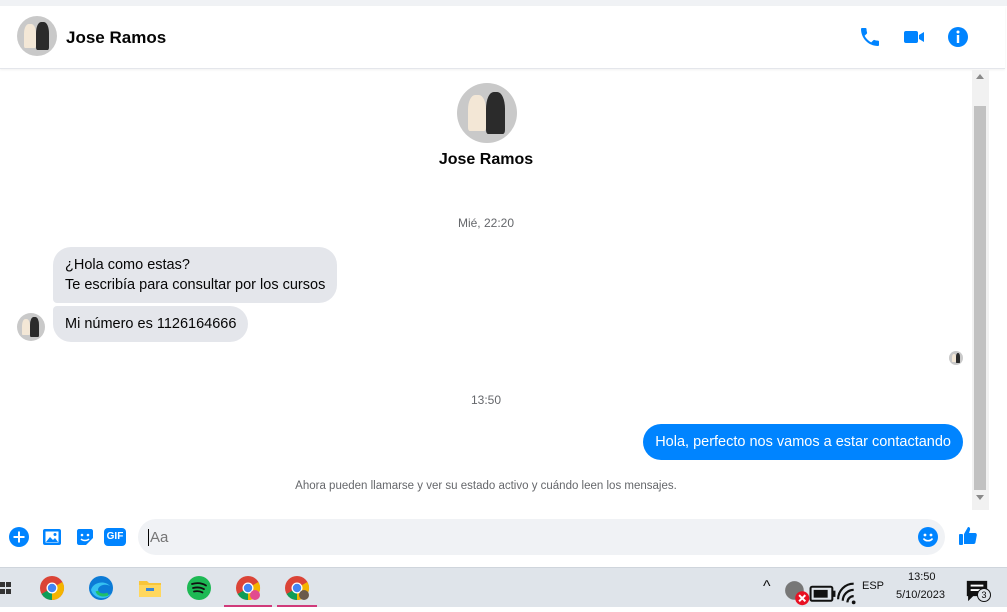 This screenshot has width=1007, height=612. Describe the element at coordinates (502, 37) in the screenshot. I see `chat-header: Jose Ramos` at that location.